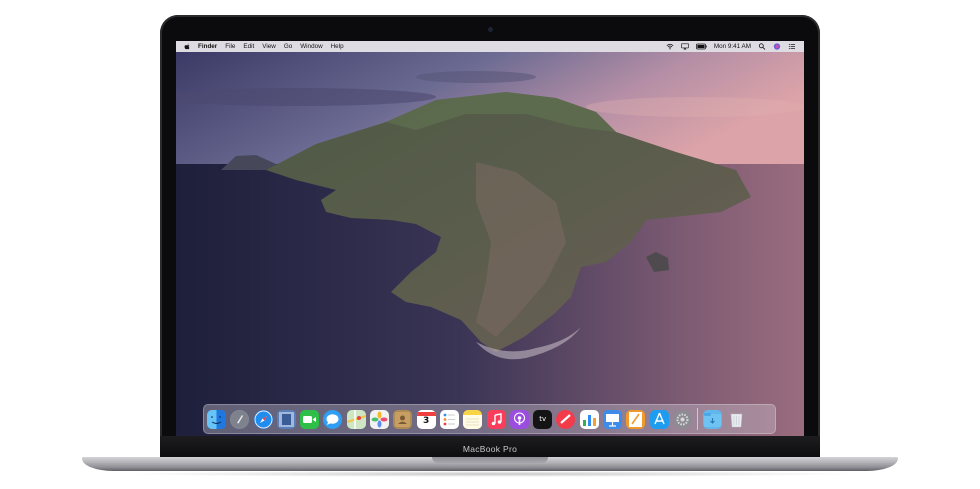 The height and width of the screenshot is (489, 980). I want to click on news-icon, so click(566, 419).